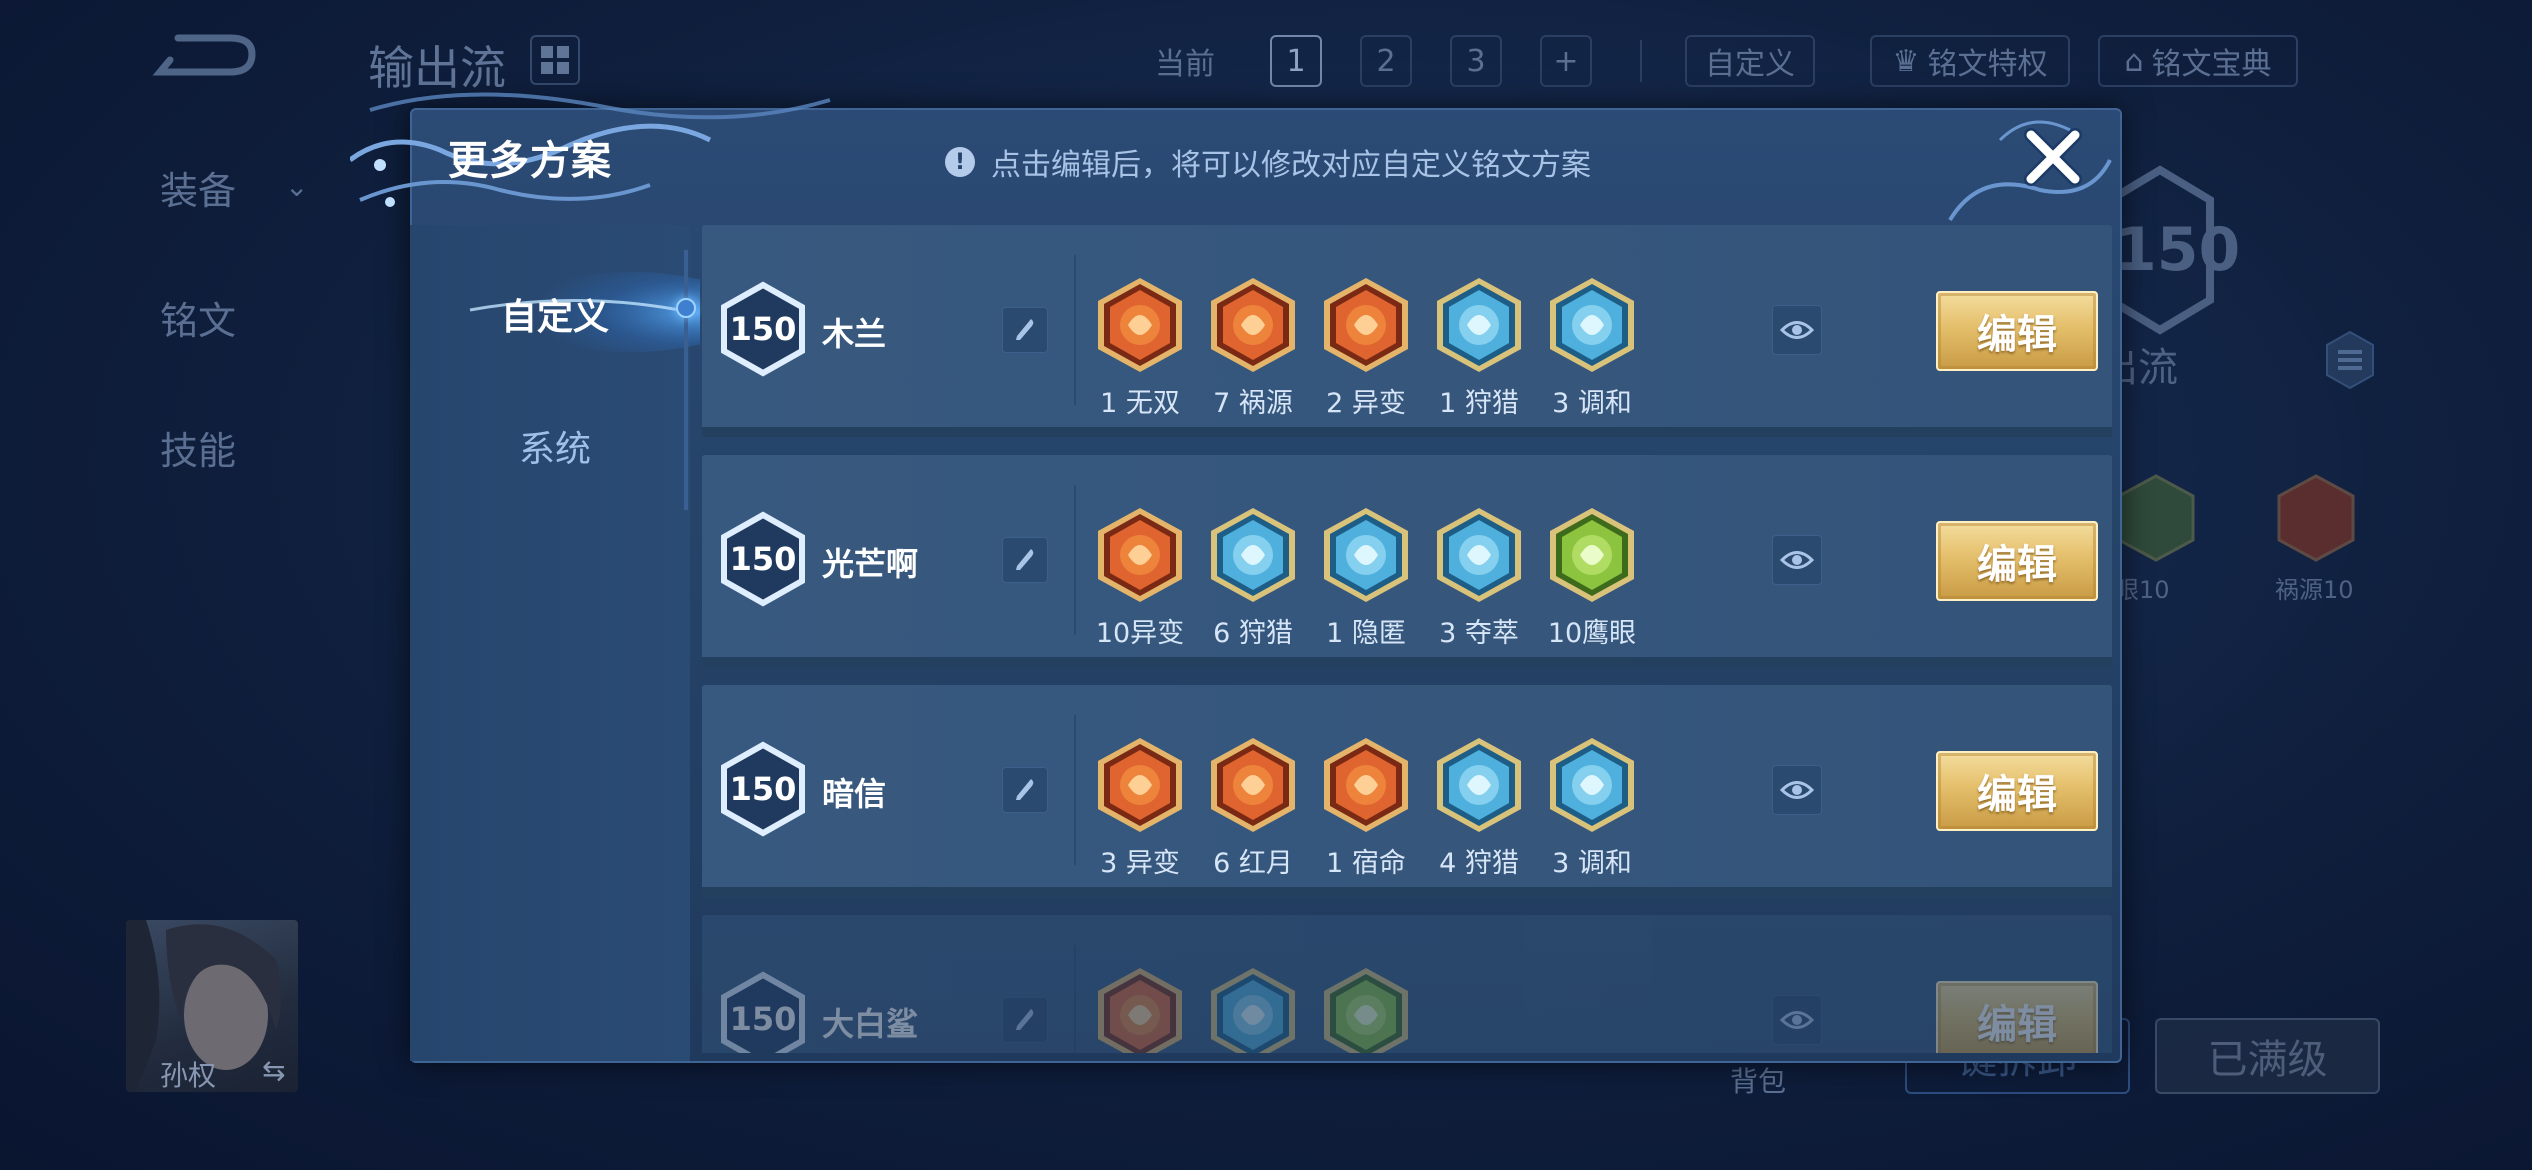 This screenshot has height=1170, width=2532. What do you see at coordinates (205, 60) in the screenshot?
I see `back-arrow-icon` at bounding box center [205, 60].